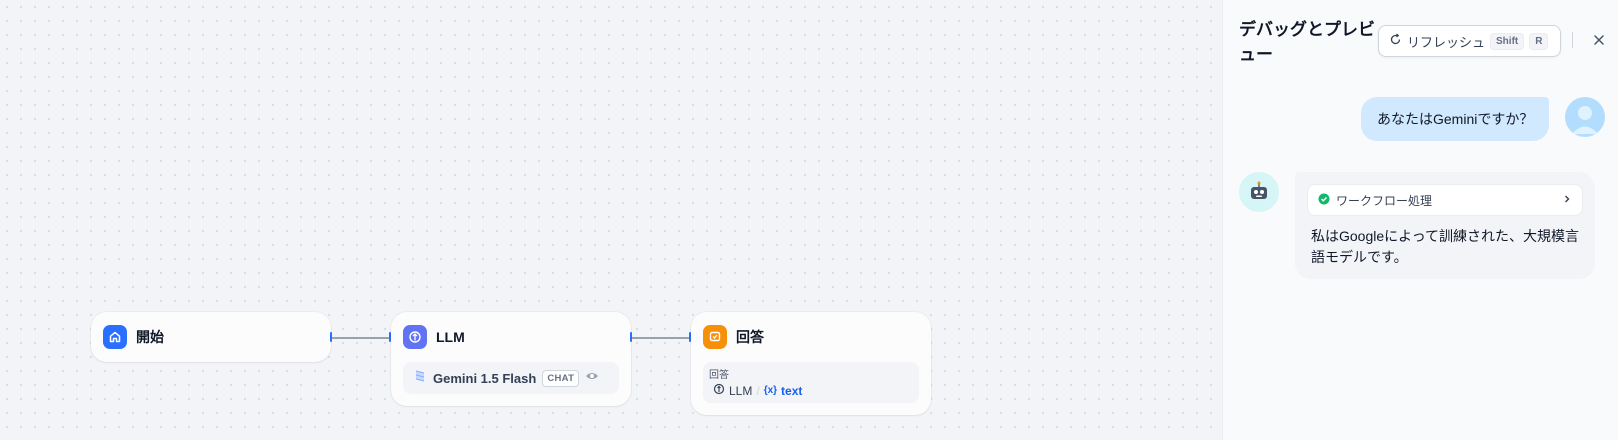 The width and height of the screenshot is (1618, 440). What do you see at coordinates (715, 337) in the screenshot?
I see `answer-icon` at bounding box center [715, 337].